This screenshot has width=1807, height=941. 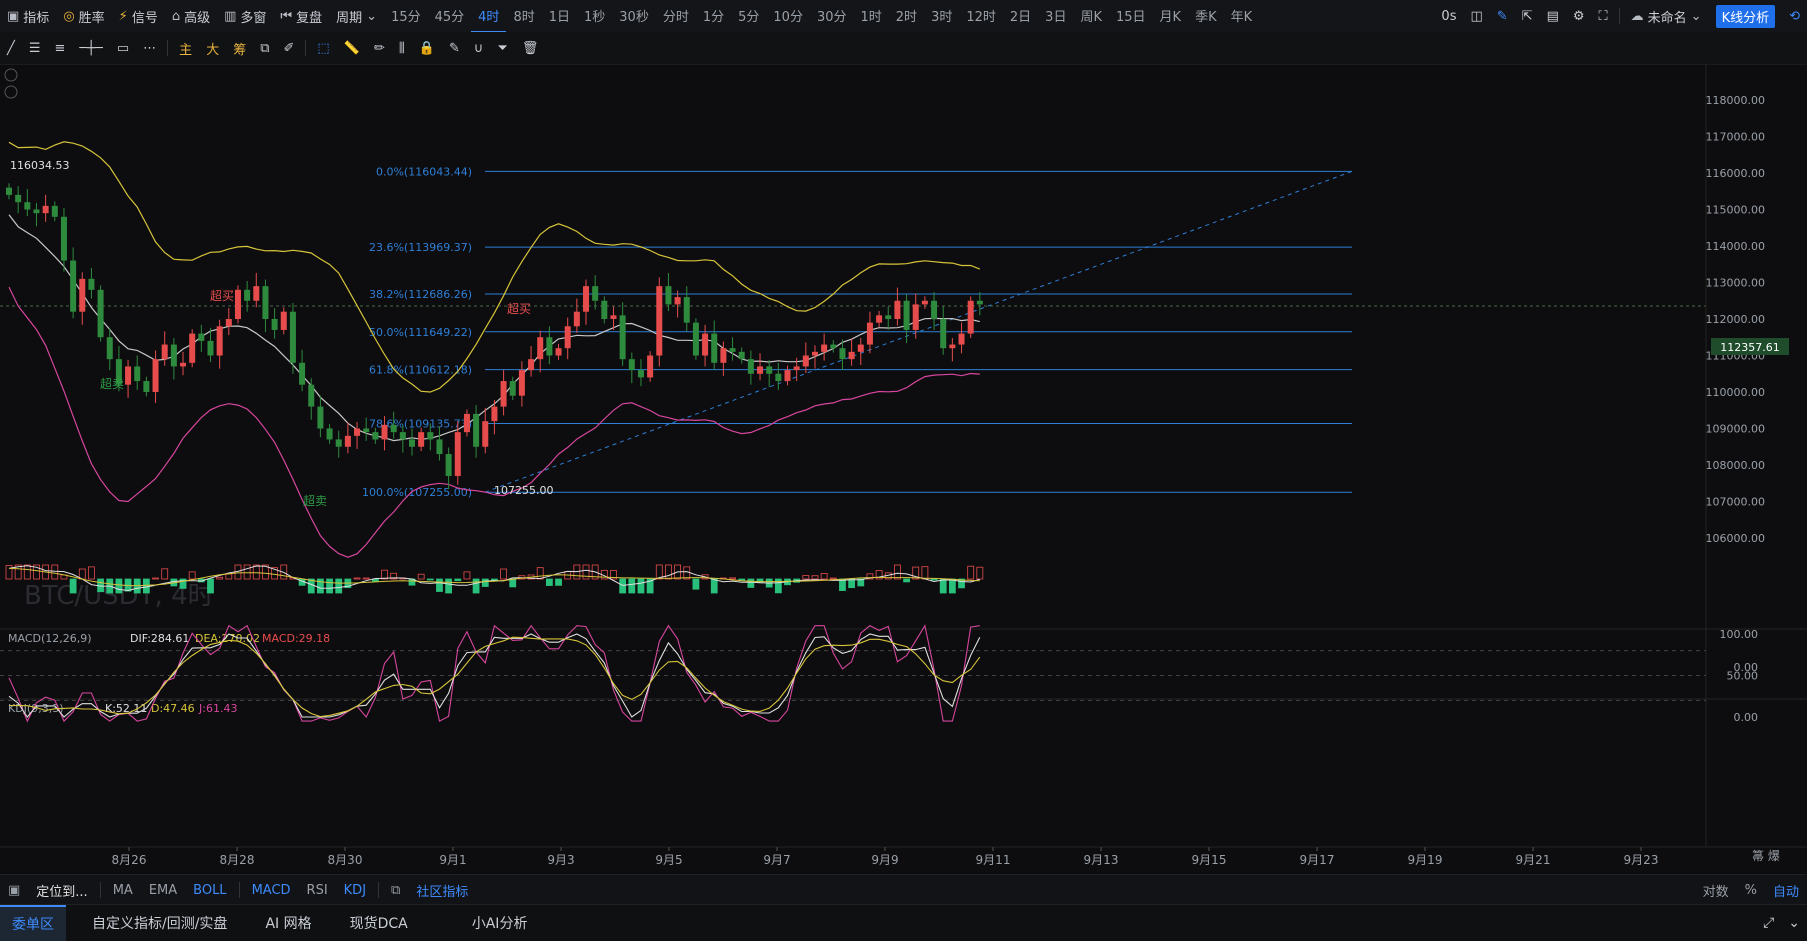 I want to click on timeframe-14: 3时, so click(x=941, y=15).